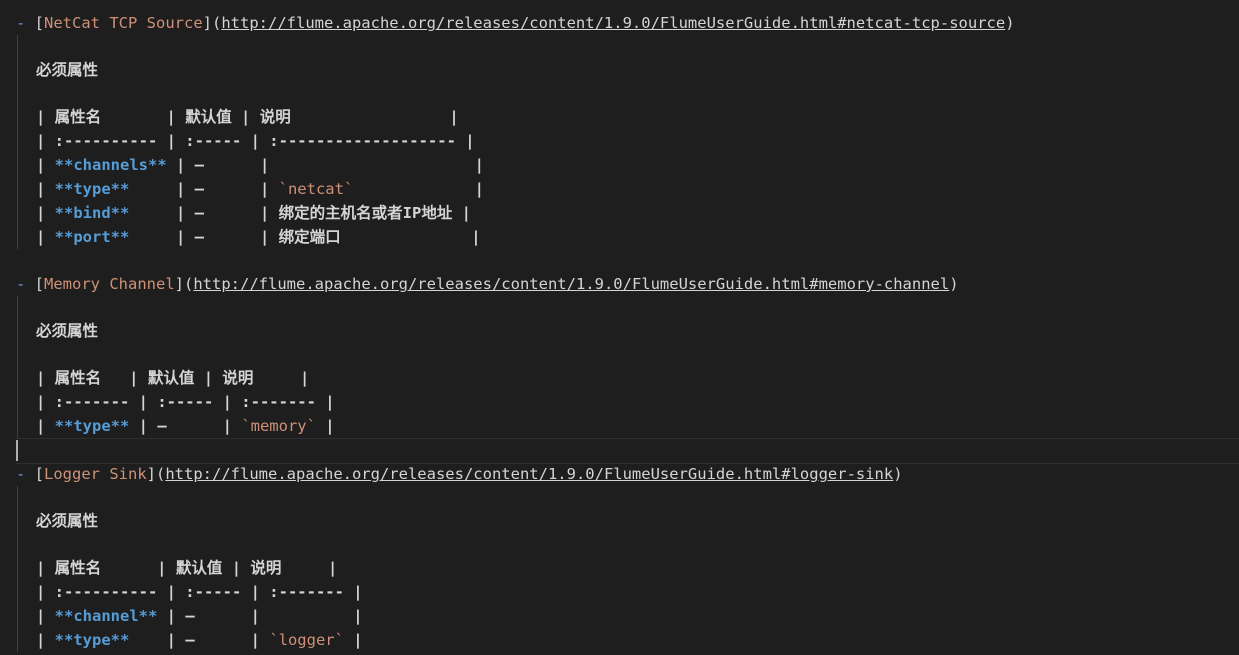 The height and width of the screenshot is (655, 1239). What do you see at coordinates (637, 616) in the screenshot?
I see `table-row: | **channel** | – | |` at bounding box center [637, 616].